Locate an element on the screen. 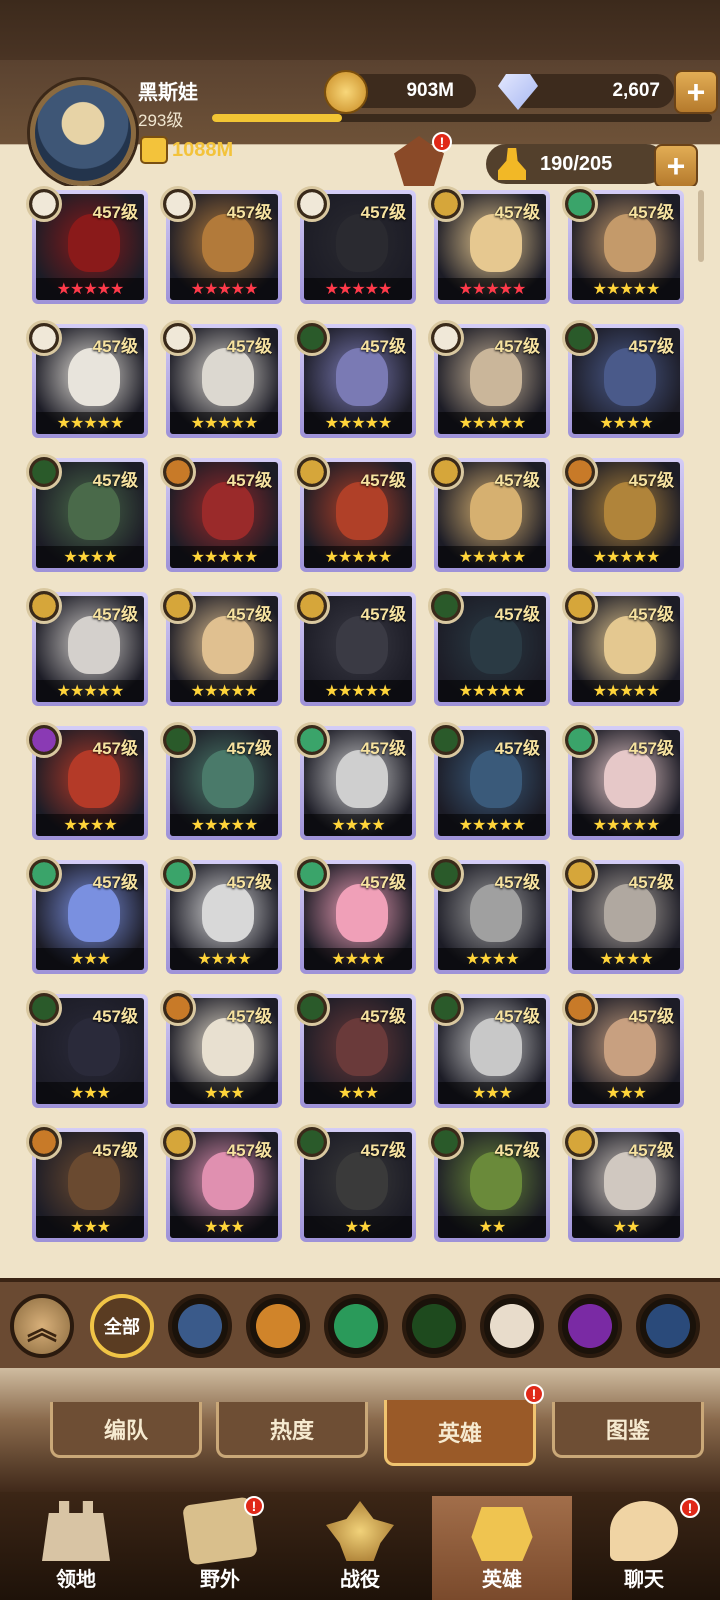 Image resolution: width=720 pixels, height=1600 pixels. graveborn-filter-icon is located at coordinates (434, 1326).